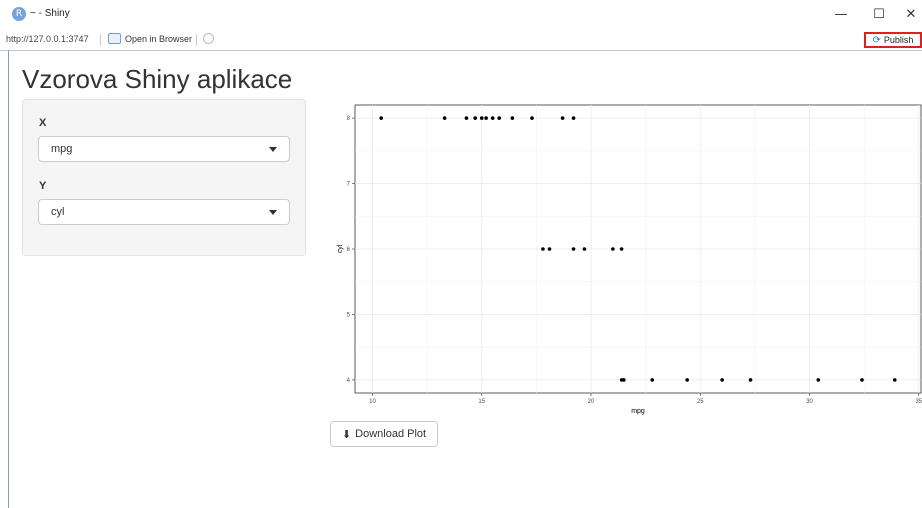 The width and height of the screenshot is (922, 508). Describe the element at coordinates (47, 39) in the screenshot. I see `url-text: http://127.0.0.1:3747` at that location.